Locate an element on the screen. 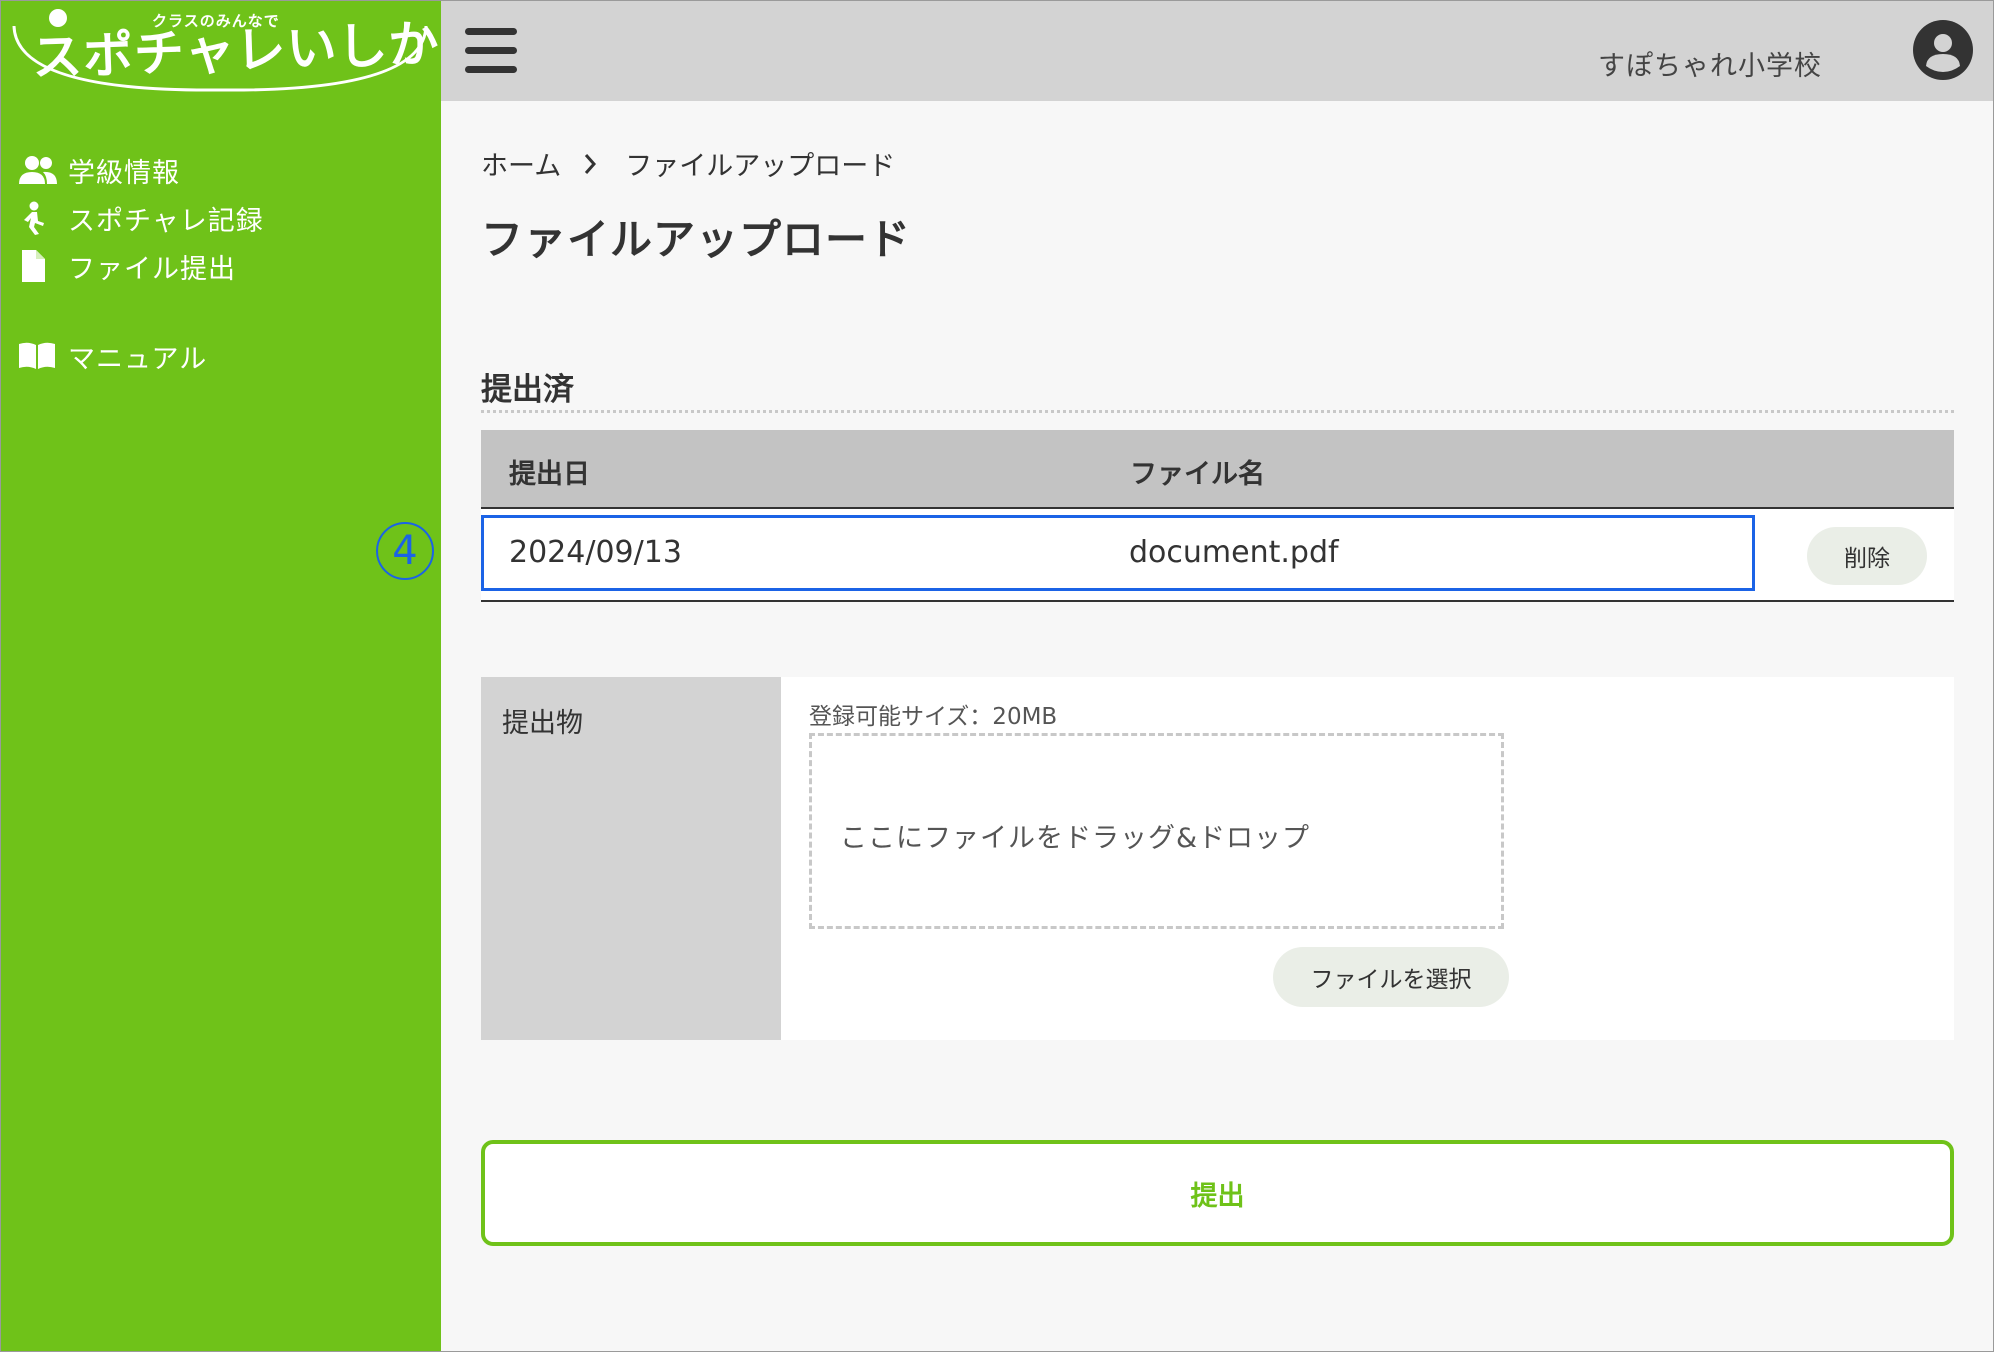 This screenshot has width=1994, height=1352. submitted-table: 提出日 ファイル名 2024/09/13 document.pdf 削除 is located at coordinates (1217, 516).